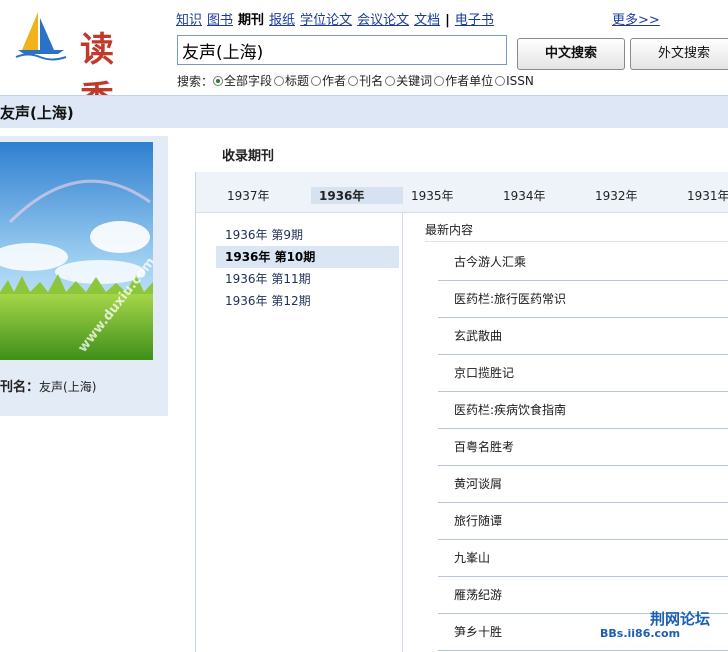 This screenshot has width=728, height=652. I want to click on filter-option-issn: ISSN, so click(514, 81).